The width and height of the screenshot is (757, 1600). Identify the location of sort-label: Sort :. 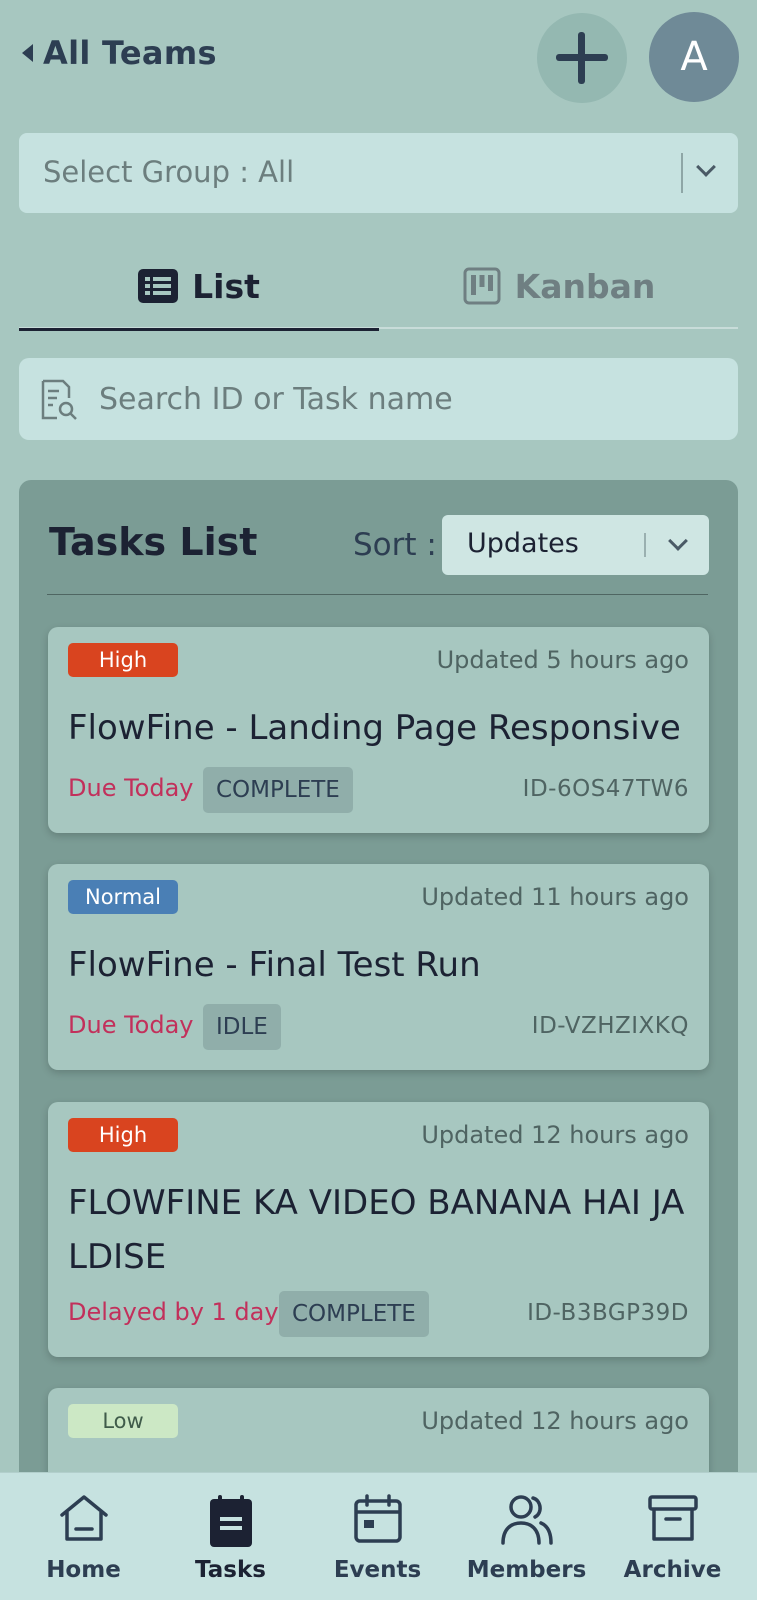
(395, 545).